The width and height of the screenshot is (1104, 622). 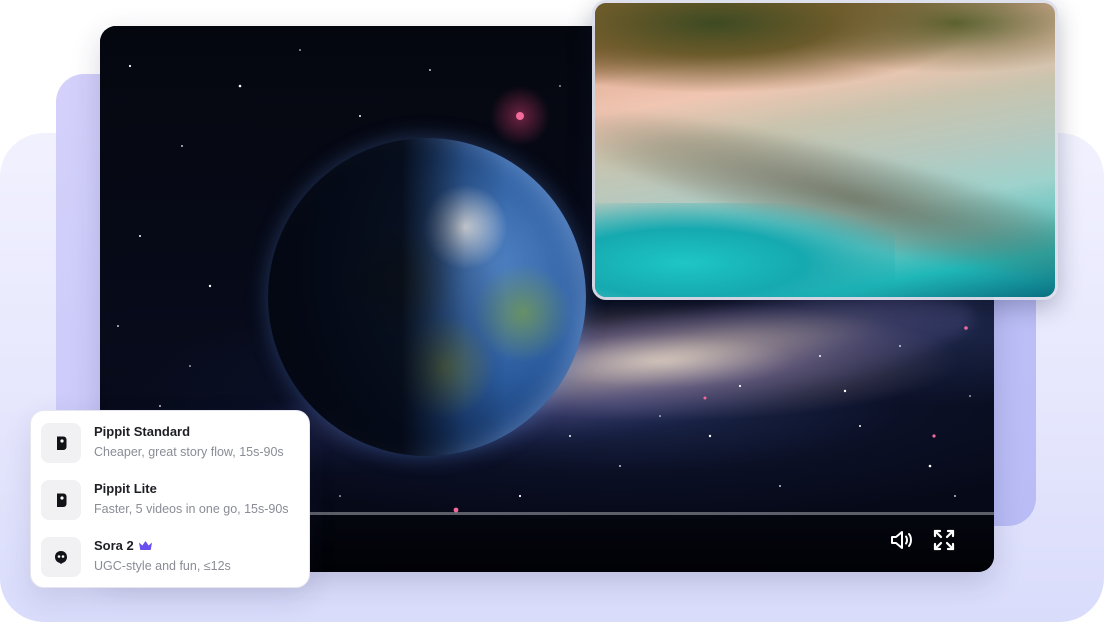 What do you see at coordinates (145, 545) in the screenshot?
I see `premium-crown-icon` at bounding box center [145, 545].